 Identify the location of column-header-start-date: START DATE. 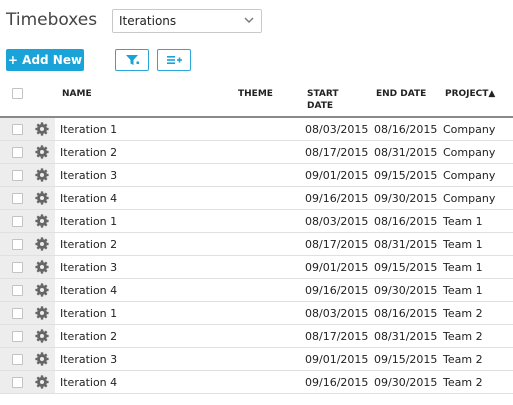
(323, 100).